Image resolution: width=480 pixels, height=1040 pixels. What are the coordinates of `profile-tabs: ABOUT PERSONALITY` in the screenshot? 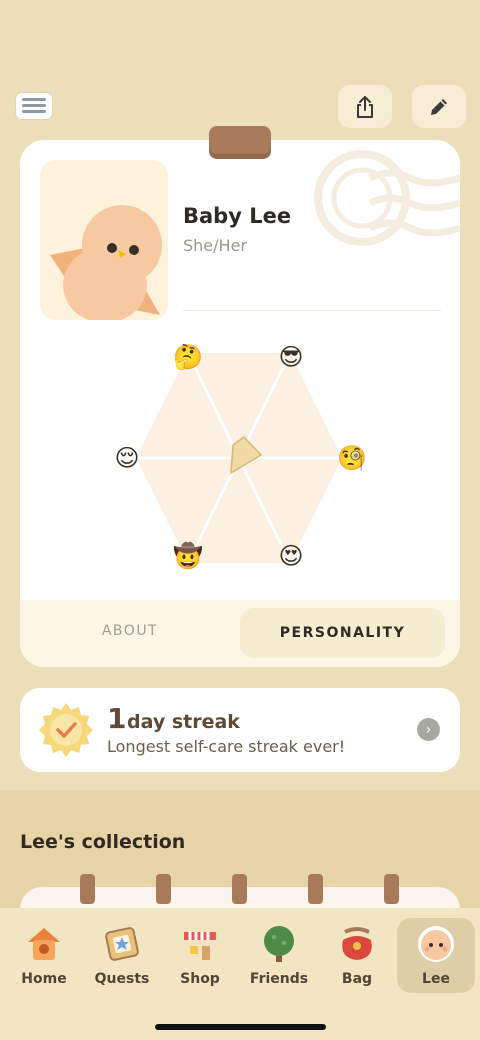 It's located at (240, 633).